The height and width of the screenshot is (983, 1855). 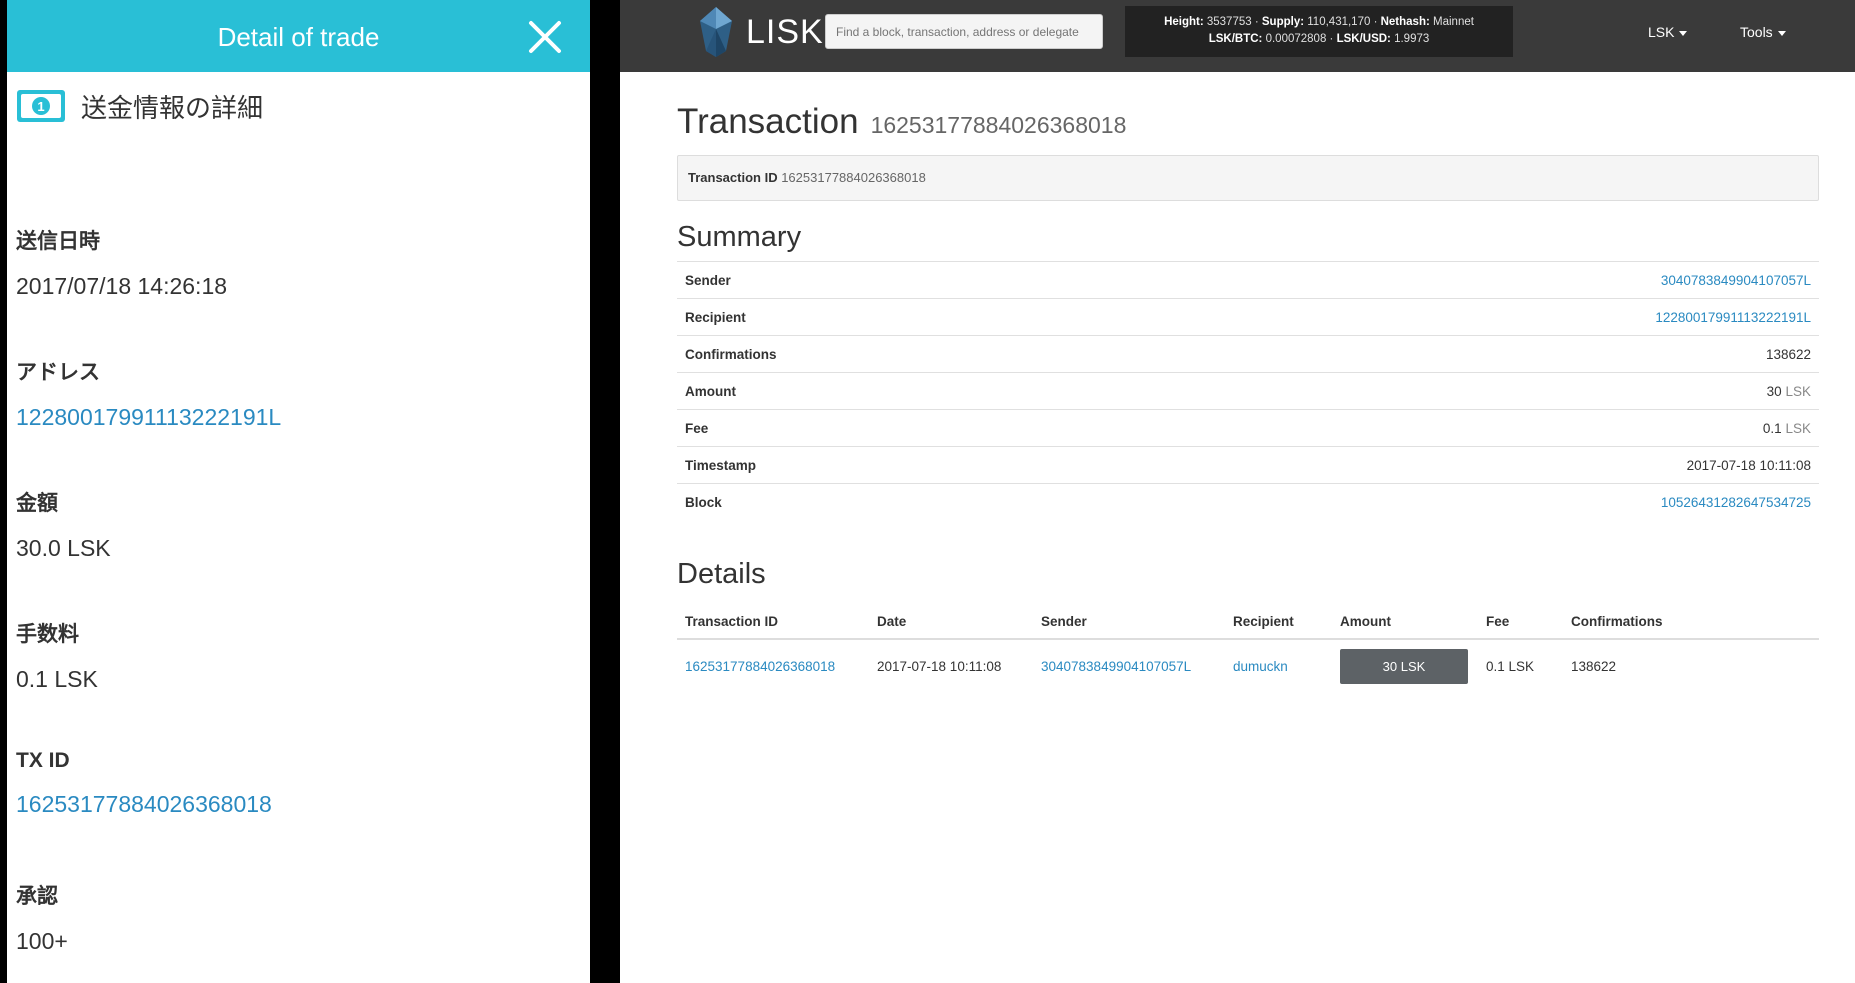 What do you see at coordinates (1736, 502) in the screenshot?
I see `block-link: 10526431282647534725` at bounding box center [1736, 502].